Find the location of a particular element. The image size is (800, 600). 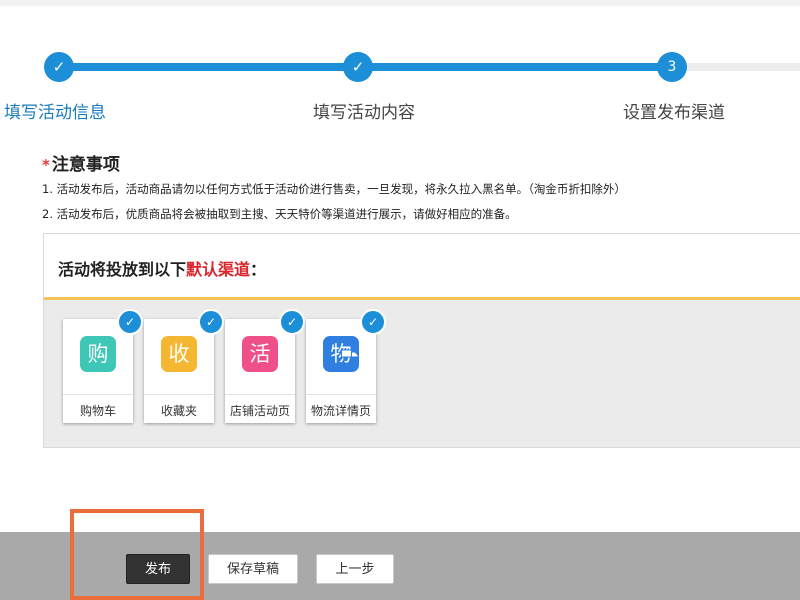

favorites-icon: 收 is located at coordinates (179, 354).